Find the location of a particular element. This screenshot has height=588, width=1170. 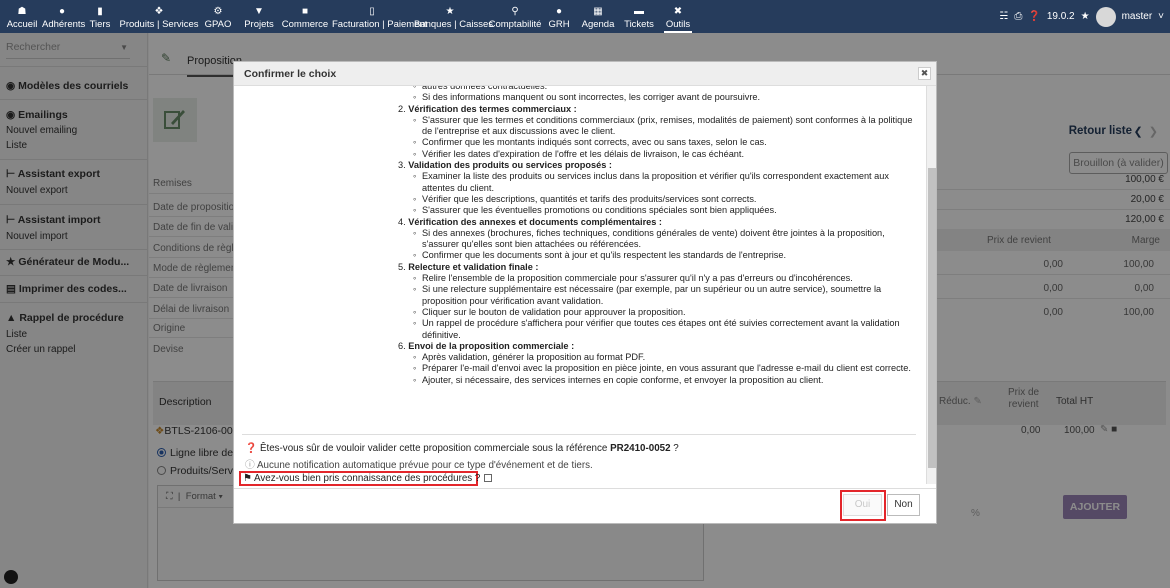

user-name: master is located at coordinates (1137, 16).